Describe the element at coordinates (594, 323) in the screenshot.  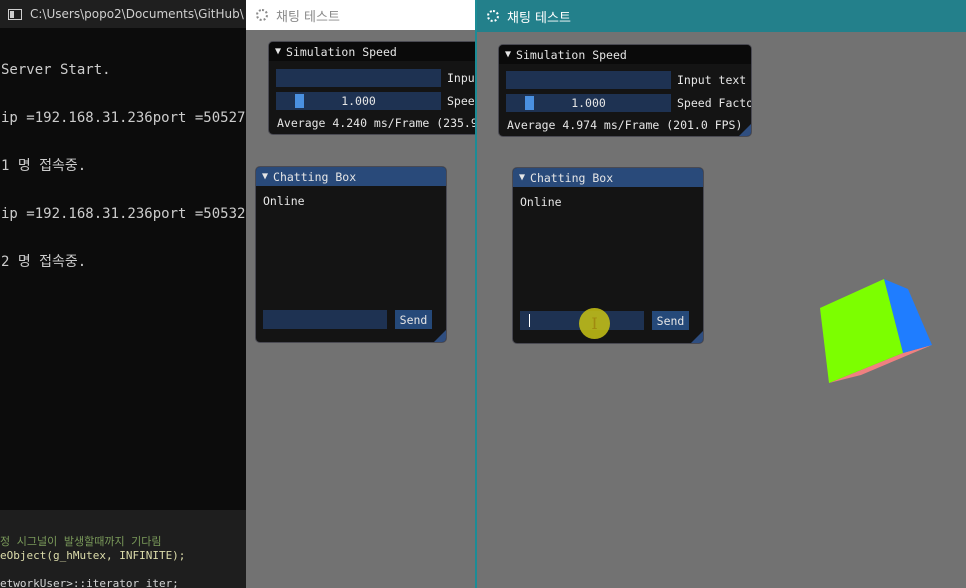
I see `text-cursor-icon: I` at that location.